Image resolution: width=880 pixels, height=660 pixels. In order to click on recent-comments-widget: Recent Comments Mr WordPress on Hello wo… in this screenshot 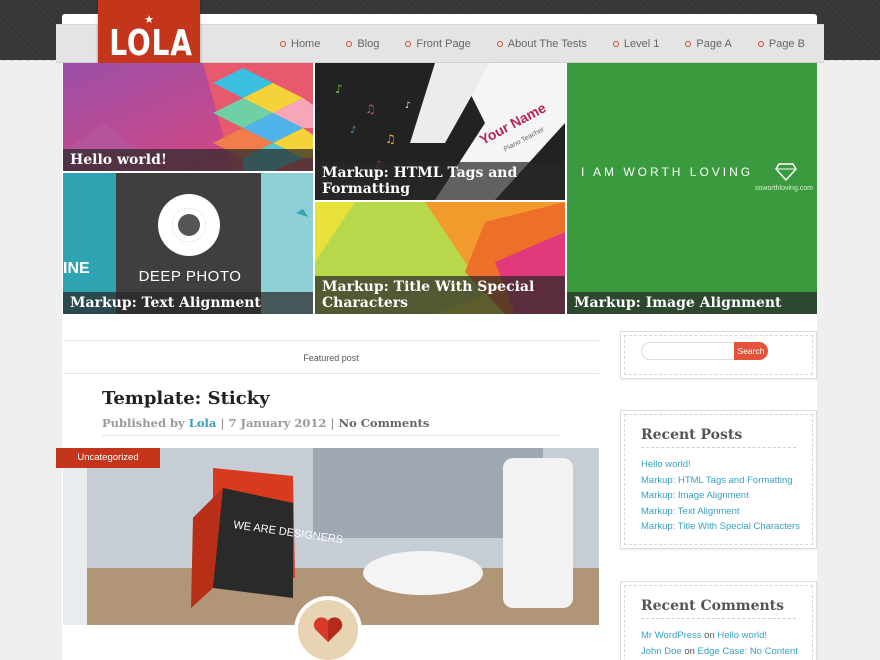, I will do `click(718, 620)`.